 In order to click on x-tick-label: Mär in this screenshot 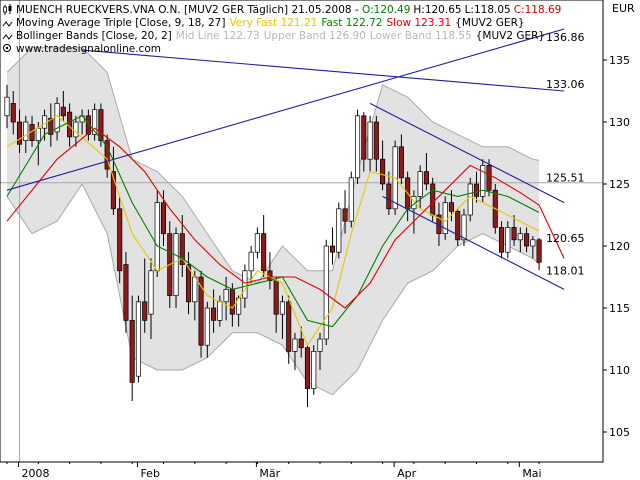, I will do `click(269, 473)`.